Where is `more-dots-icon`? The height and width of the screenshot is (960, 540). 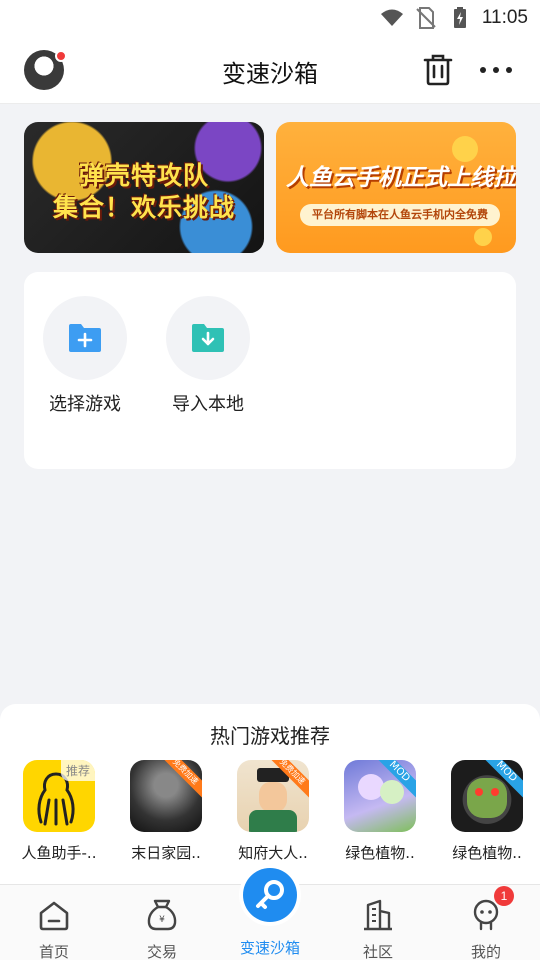 more-dots-icon is located at coordinates (496, 70).